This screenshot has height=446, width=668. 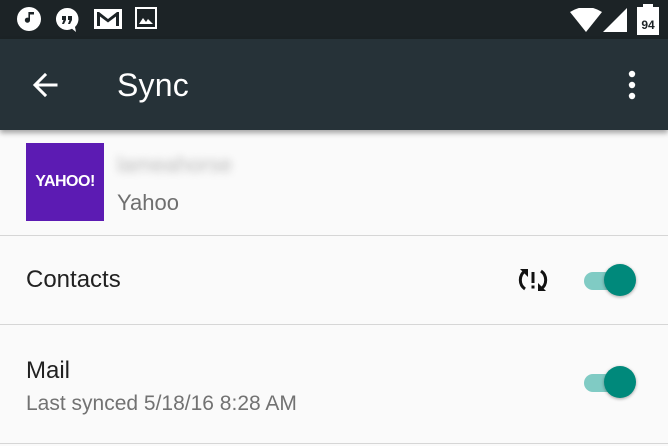 I want to click on contacts-sync-toggle, so click(x=610, y=280).